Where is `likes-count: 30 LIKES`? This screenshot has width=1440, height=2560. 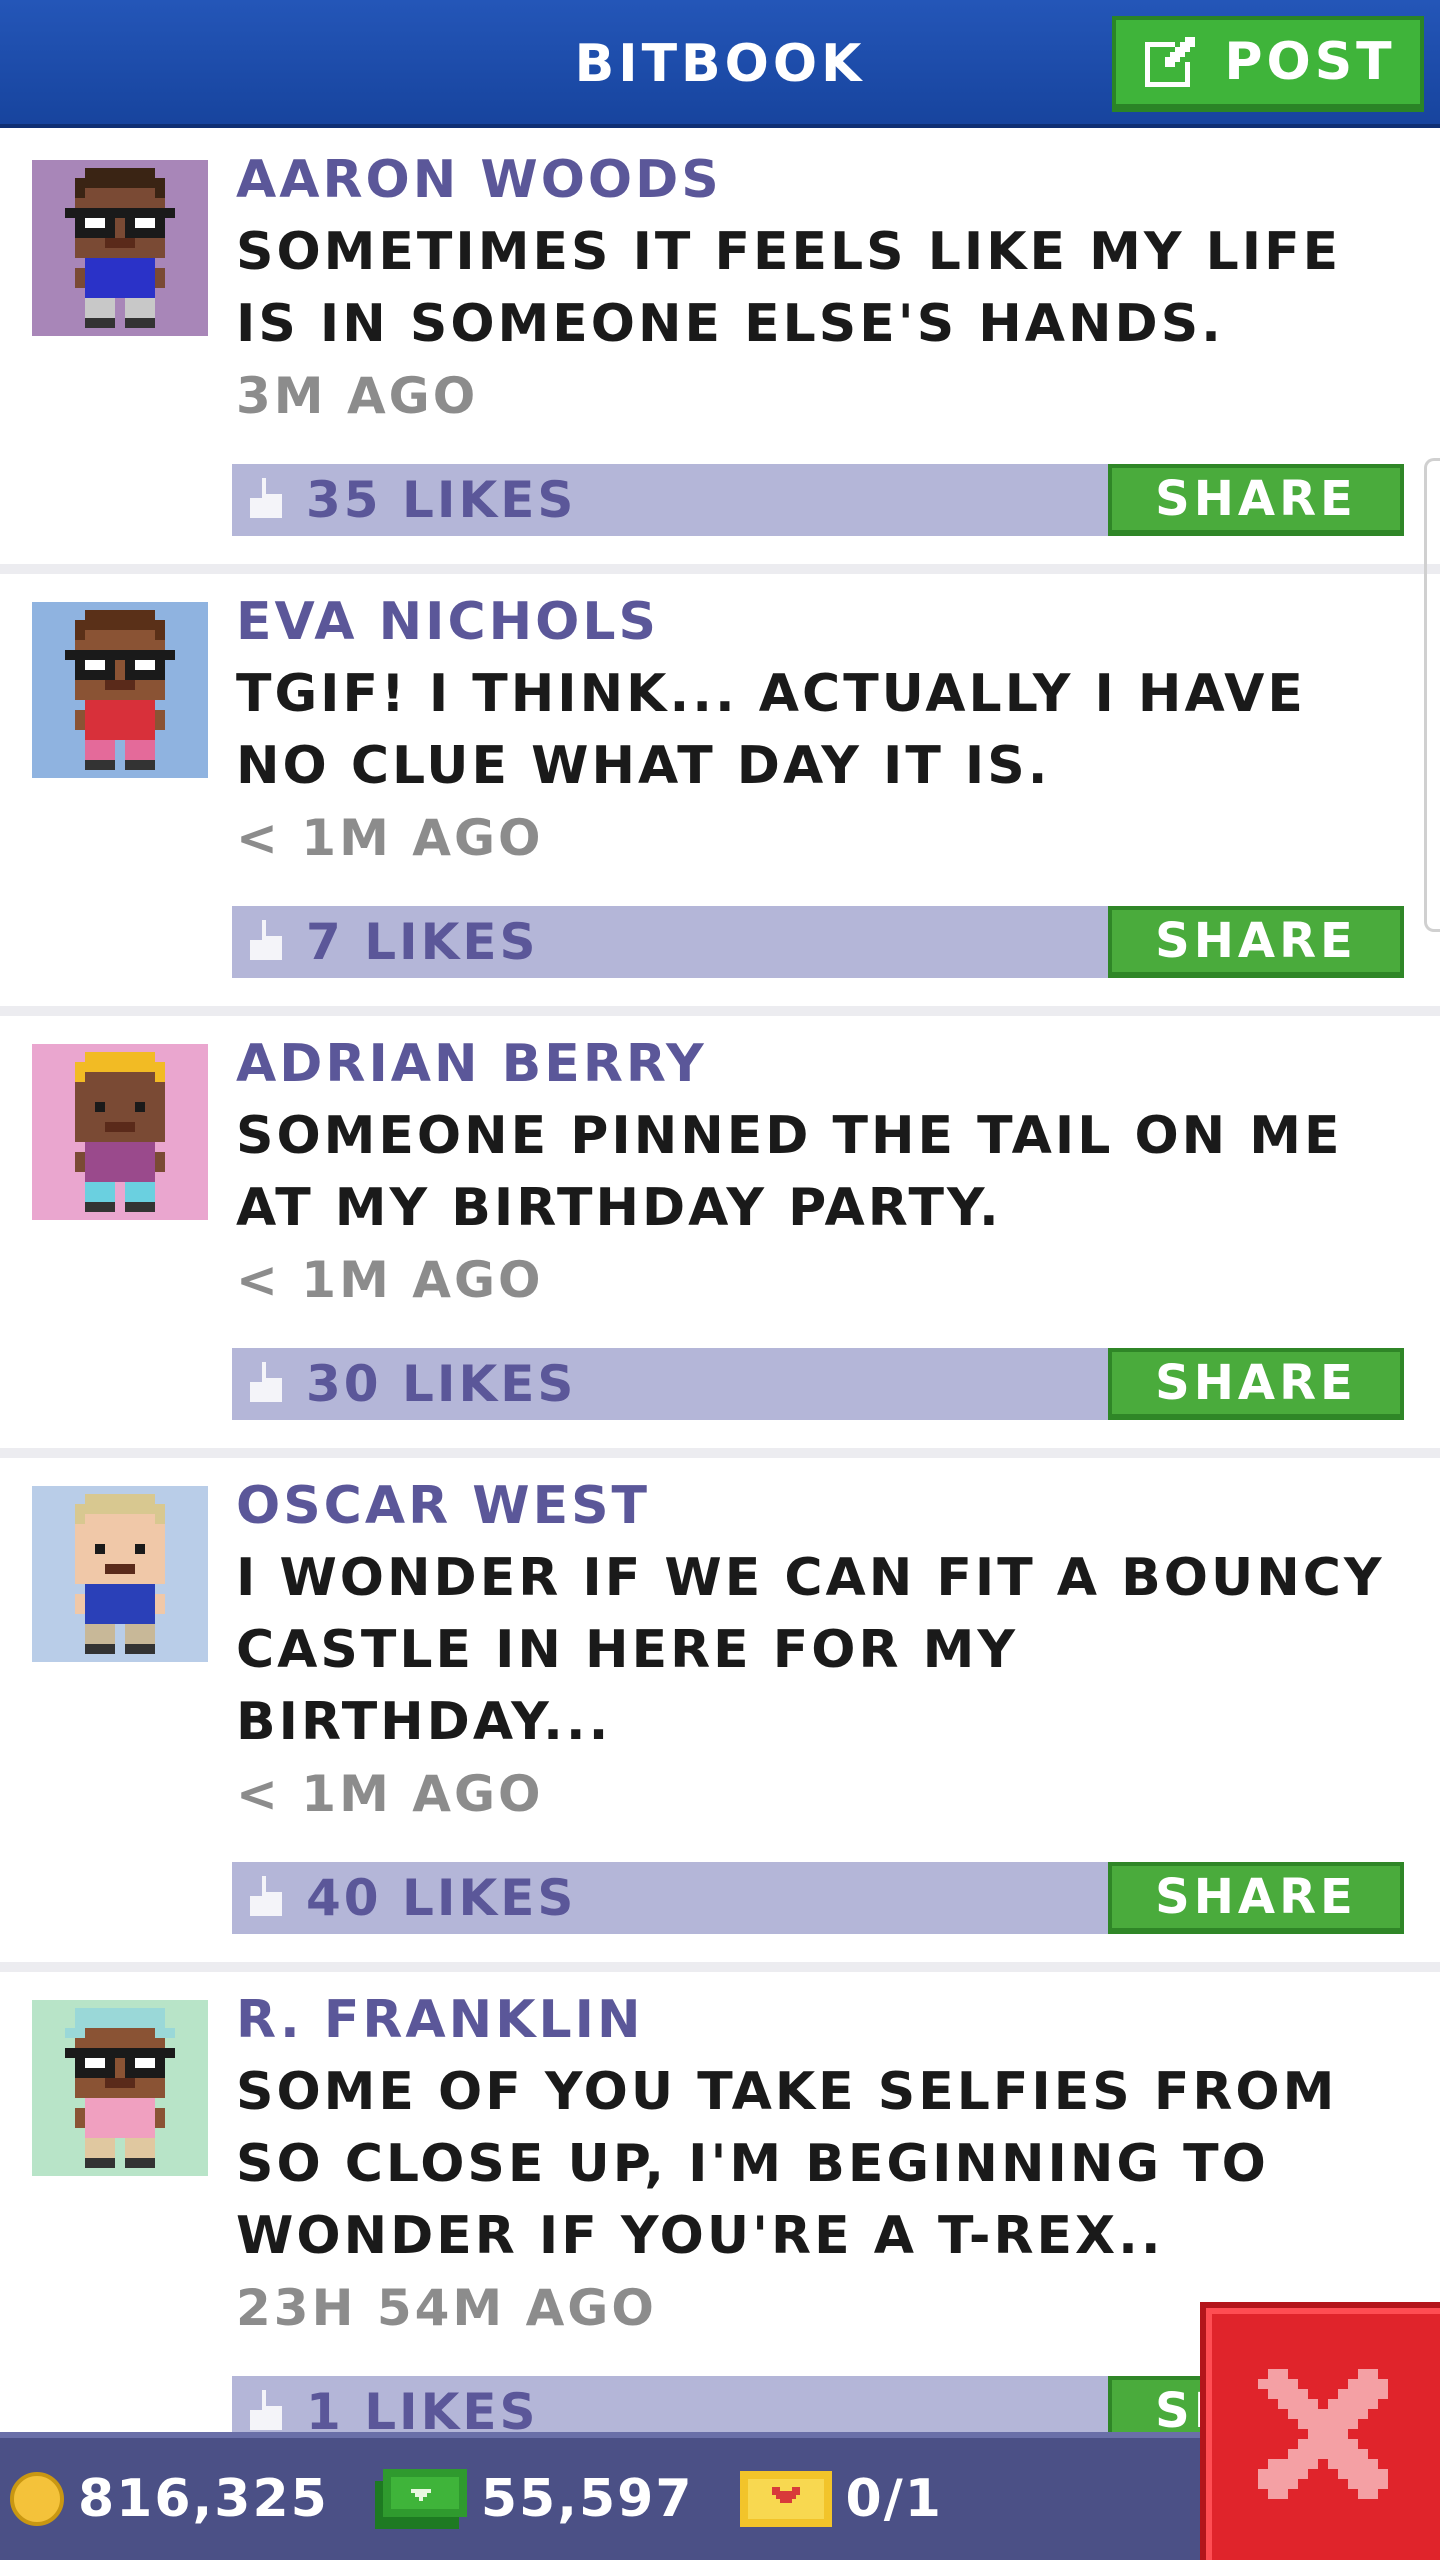
likes-count: 30 LIKES is located at coordinates (441, 1384).